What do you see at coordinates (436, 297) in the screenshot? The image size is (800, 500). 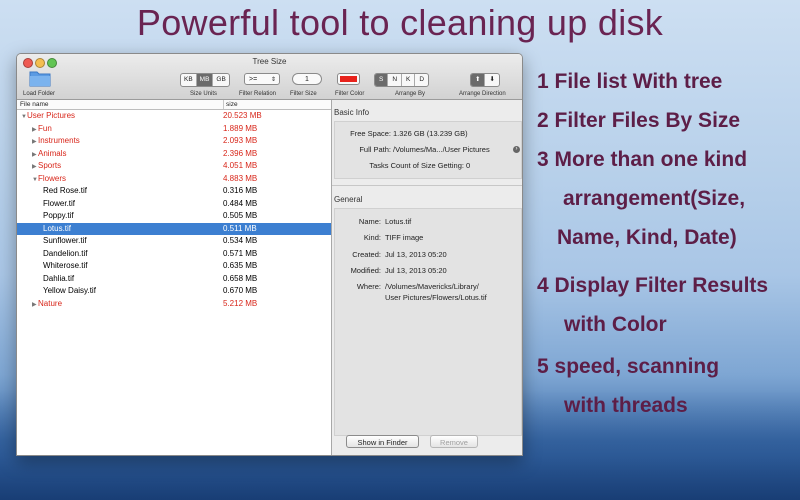 I see `where-value-line2: User Pictures/Flowers/Lotus.tif` at bounding box center [436, 297].